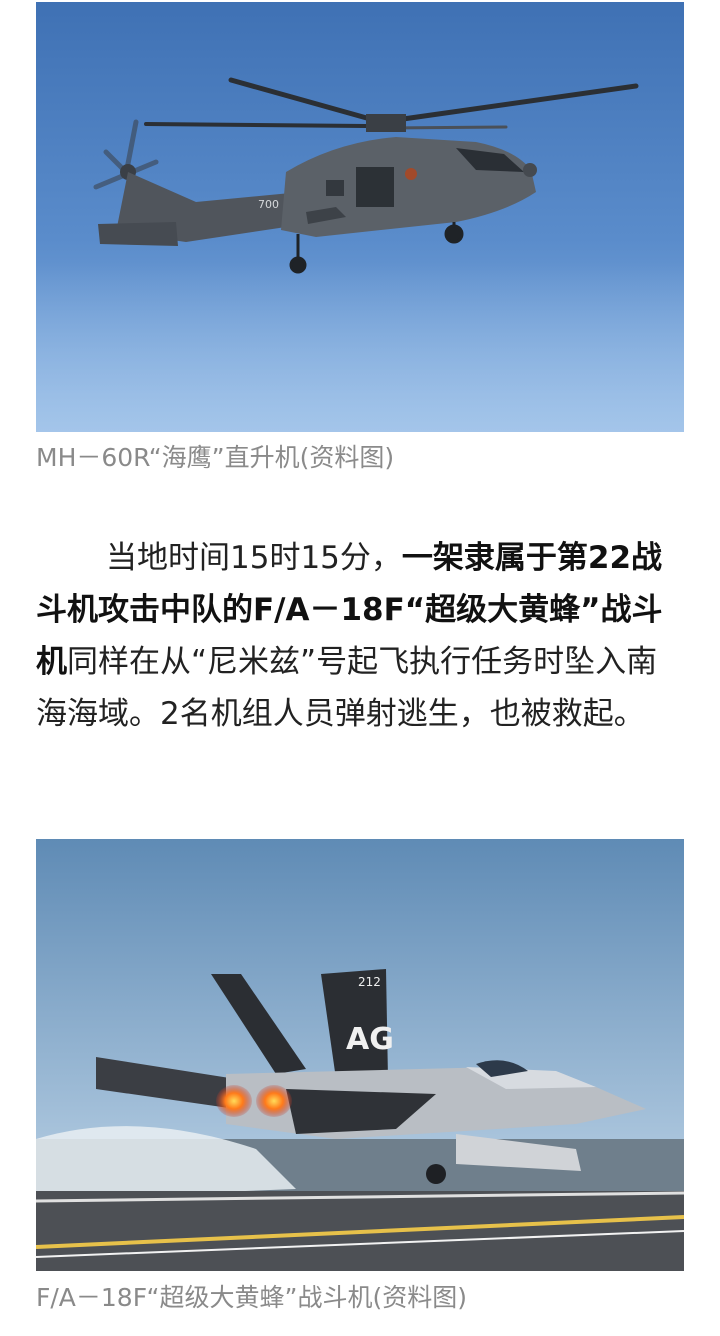 The height and width of the screenshot is (1336, 720). I want to click on paragraph-rest: 同样在从“尼米兹”号起飞执行任务时坠入南海海域。2名机组人员弹射逃生，也被救起。, so click(347, 688).